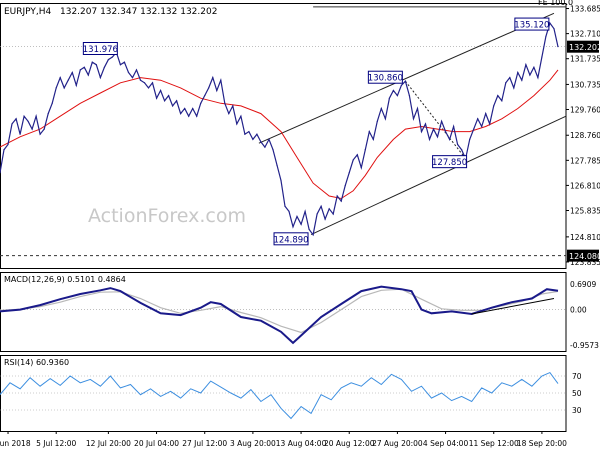  I want to click on watermark: ActionForex.com, so click(167, 216).